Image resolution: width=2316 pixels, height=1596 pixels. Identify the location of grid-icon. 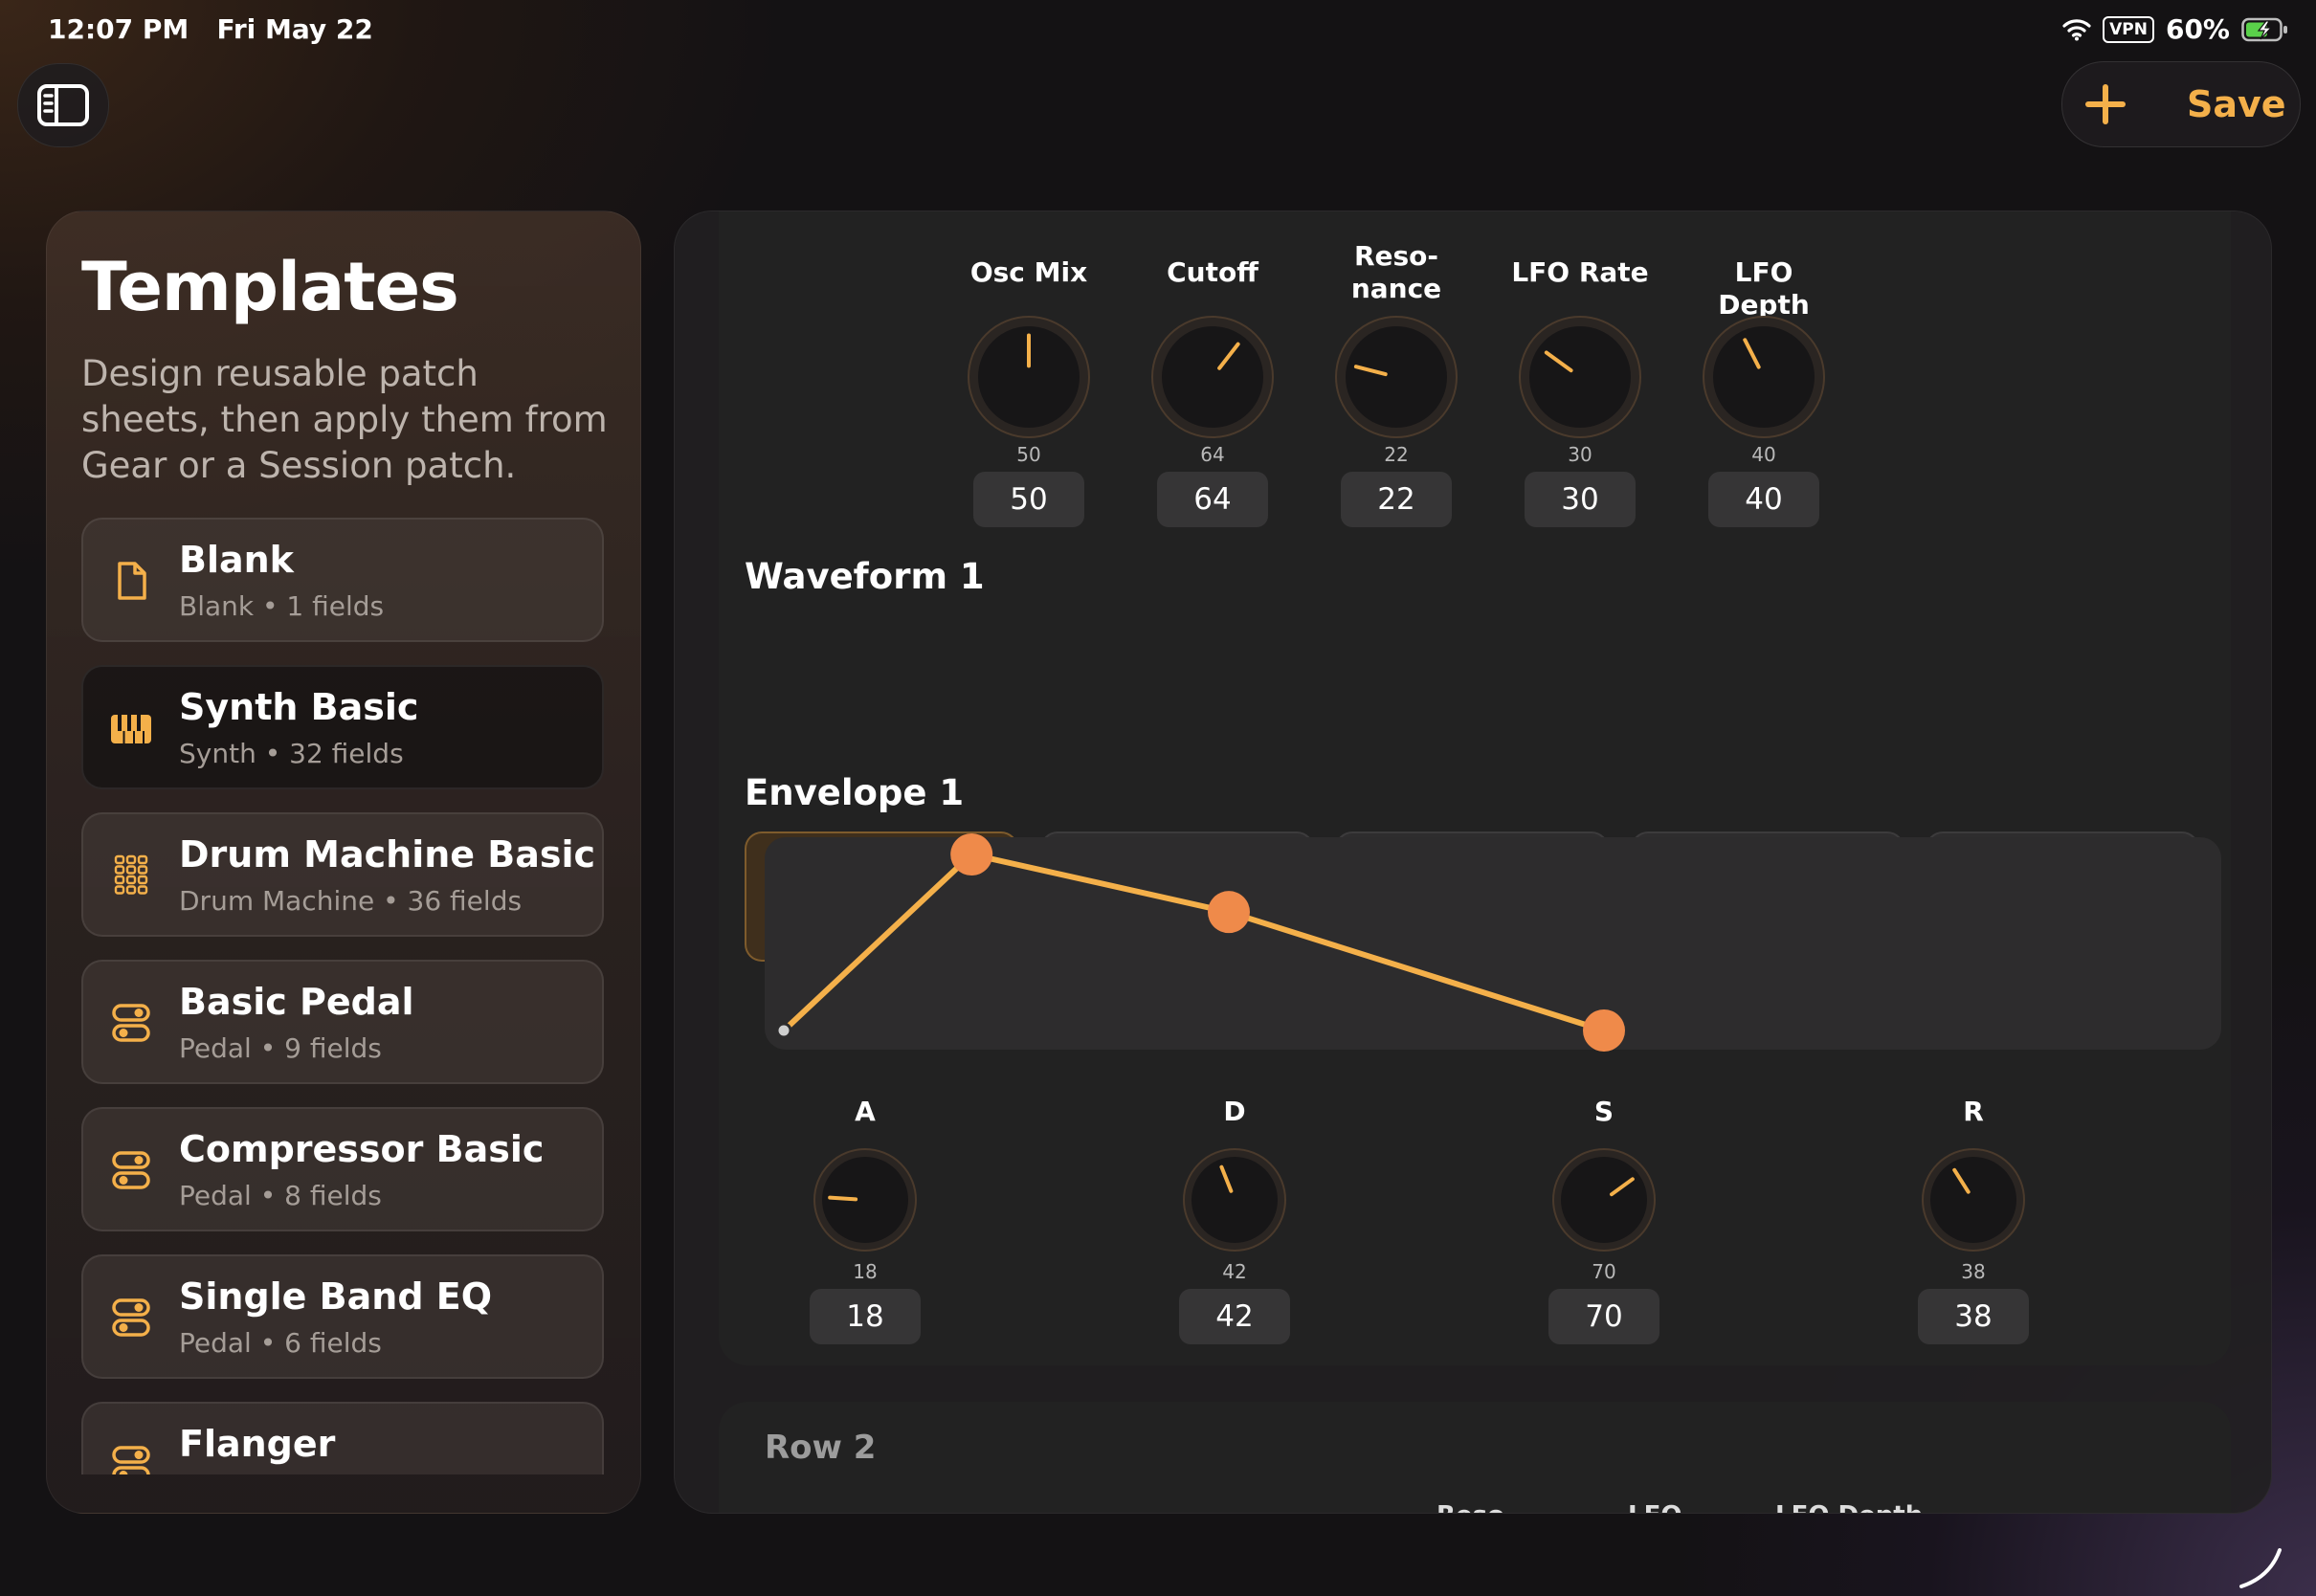
(131, 875).